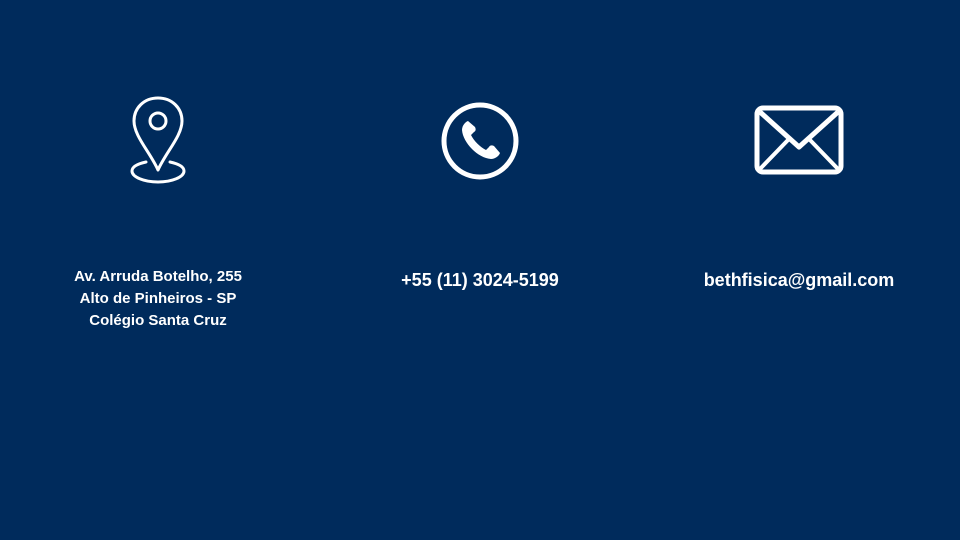 Image resolution: width=960 pixels, height=540 pixels. Describe the element at coordinates (480, 141) in the screenshot. I see `phone-icon` at that location.